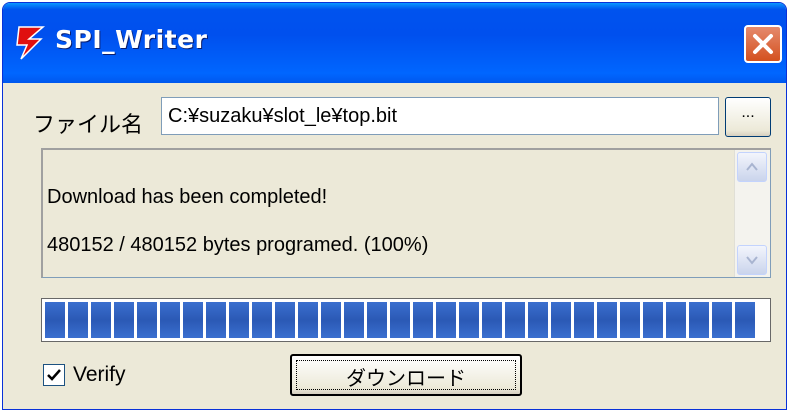 Image resolution: width=789 pixels, height=412 pixels. I want to click on chevron-down-icon, so click(752, 260).